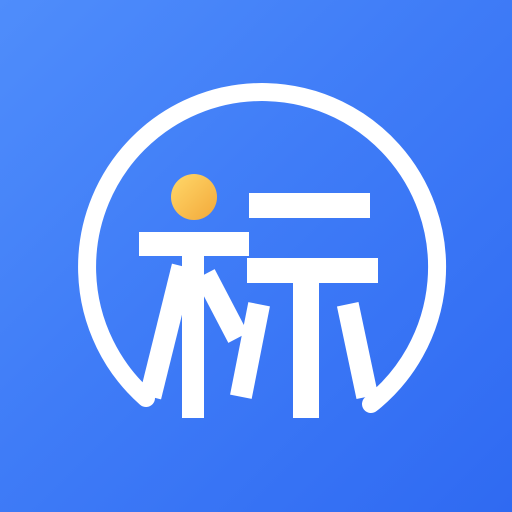 Image resolution: width=512 pixels, height=512 pixels. Describe the element at coordinates (194, 244) in the screenshot. I see `logo-left-crossbar` at that location.